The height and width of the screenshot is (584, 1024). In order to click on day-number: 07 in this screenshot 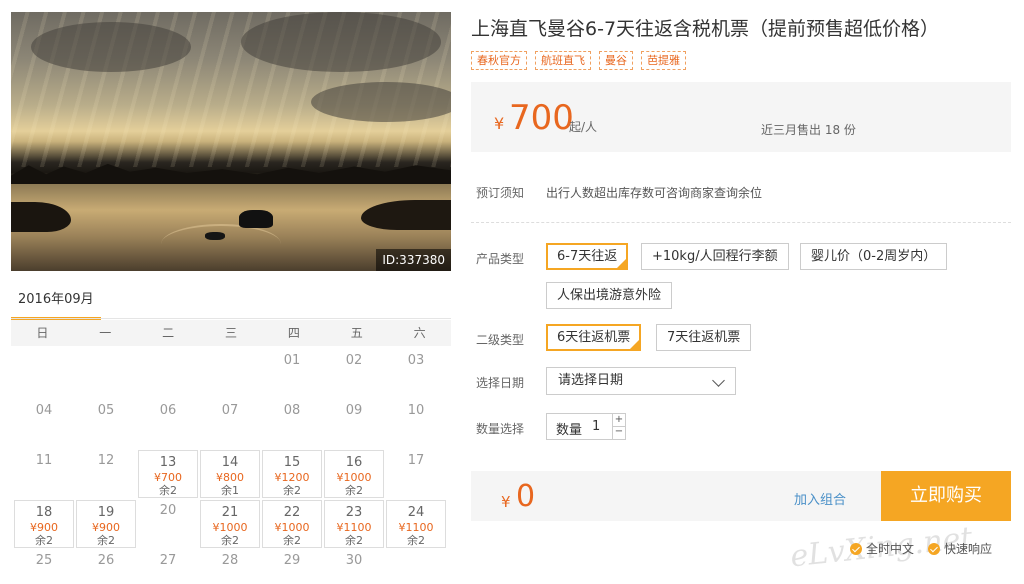, I will do `click(230, 410)`.